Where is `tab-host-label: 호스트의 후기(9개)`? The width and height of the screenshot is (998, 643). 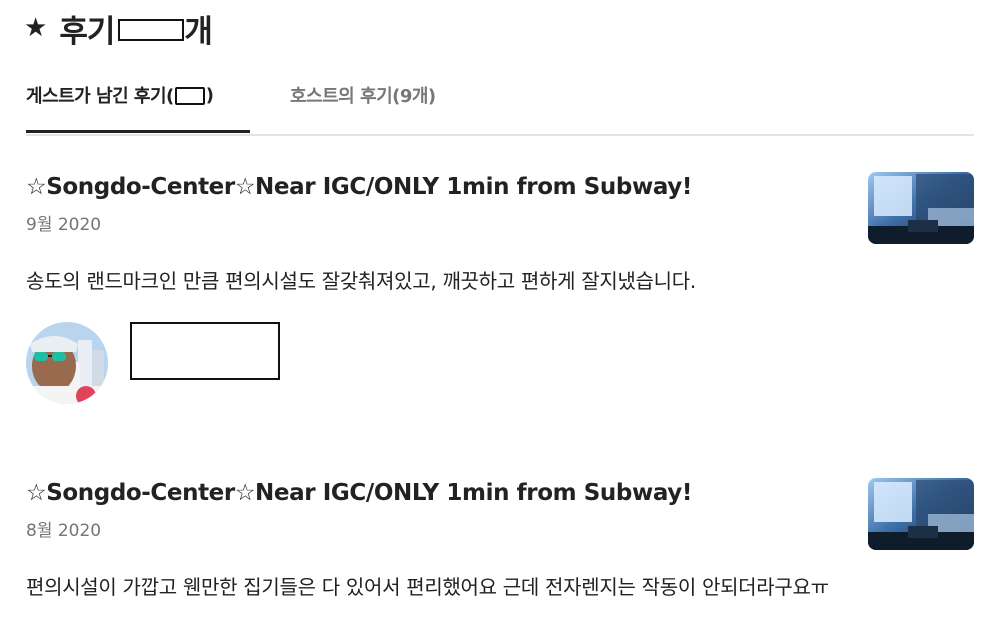 tab-host-label: 호스트의 후기(9개) is located at coordinates (363, 96).